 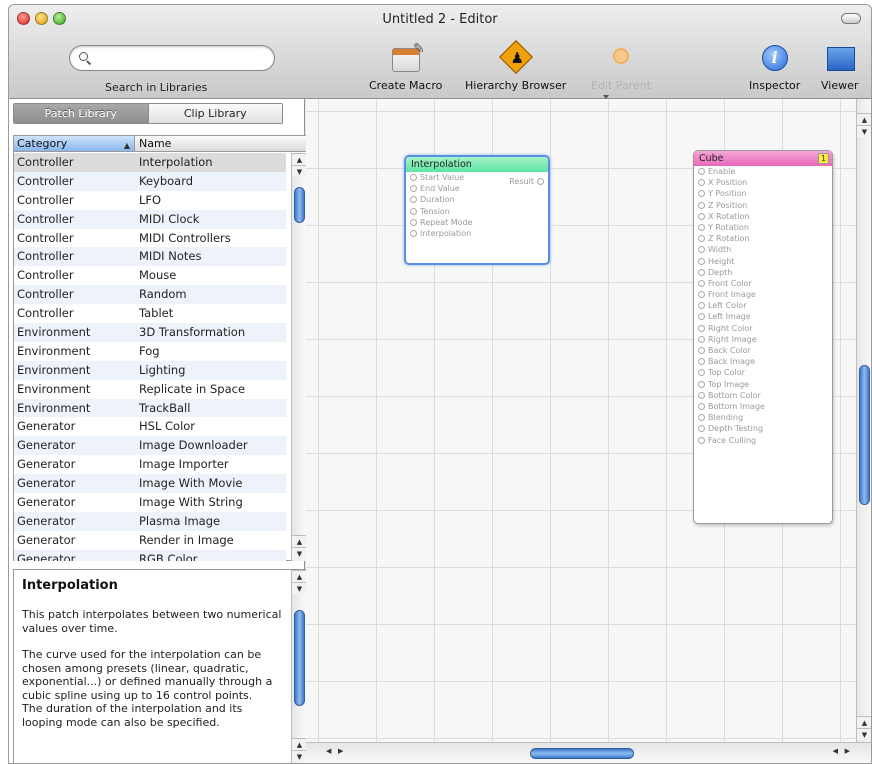 What do you see at coordinates (477, 199) in the screenshot?
I see `input-port: Duration` at bounding box center [477, 199].